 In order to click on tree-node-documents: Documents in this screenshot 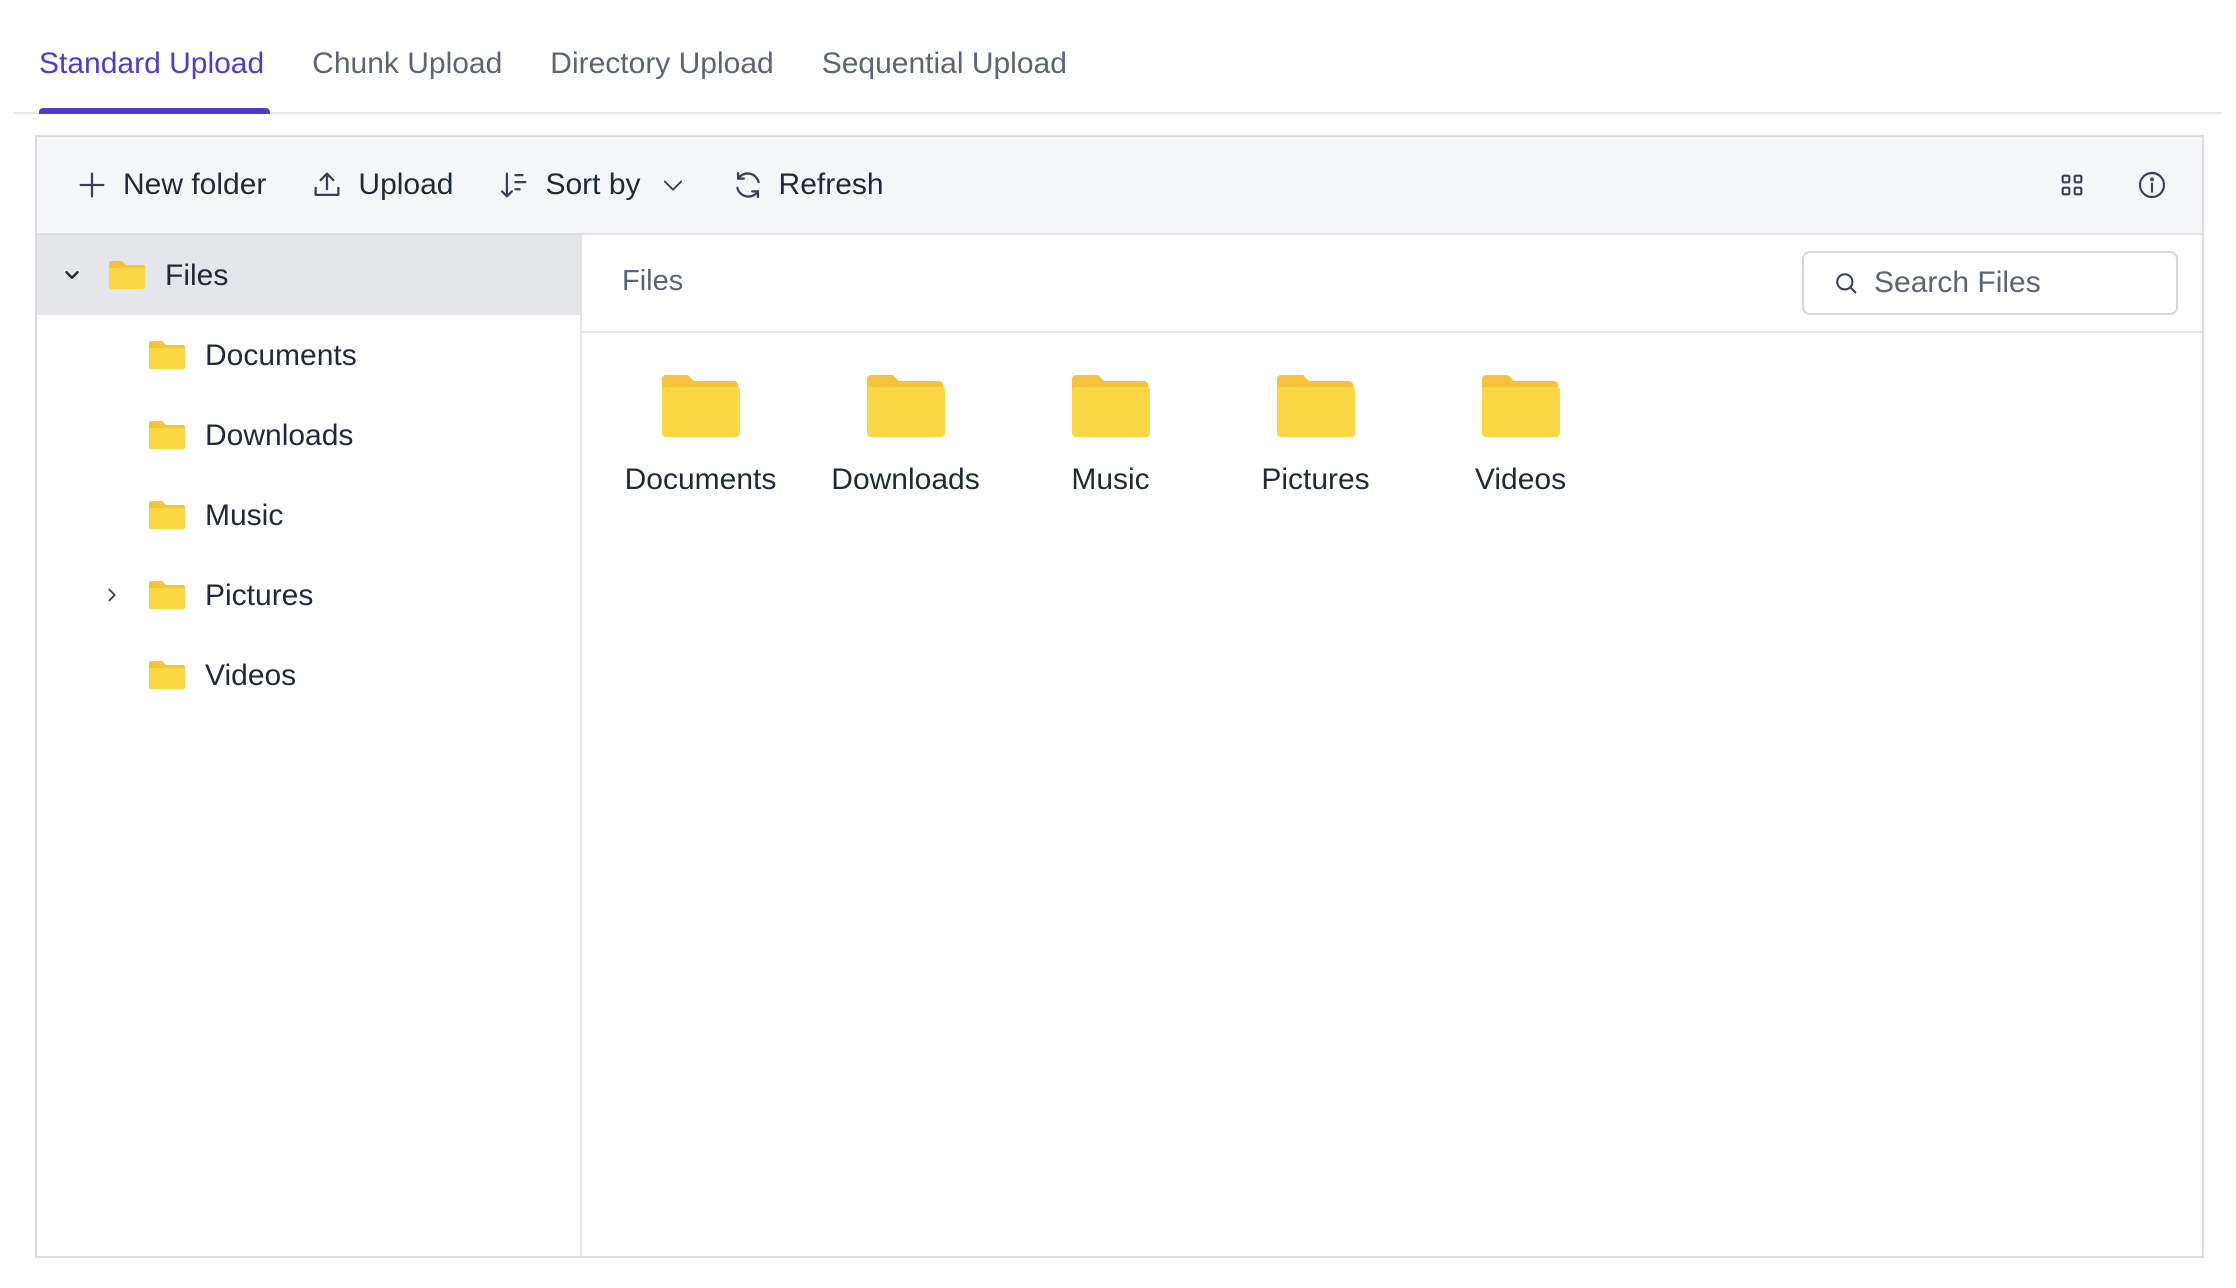, I will do `click(308, 355)`.